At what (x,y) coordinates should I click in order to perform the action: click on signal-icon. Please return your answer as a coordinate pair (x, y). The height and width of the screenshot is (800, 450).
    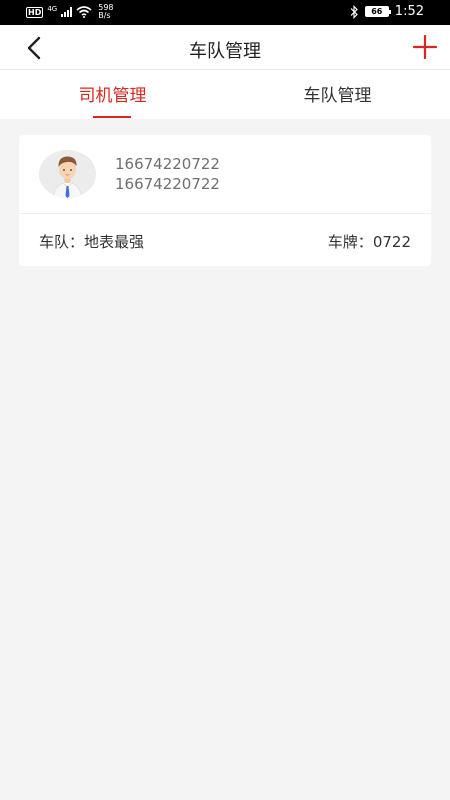
    Looking at the image, I should click on (67, 12).